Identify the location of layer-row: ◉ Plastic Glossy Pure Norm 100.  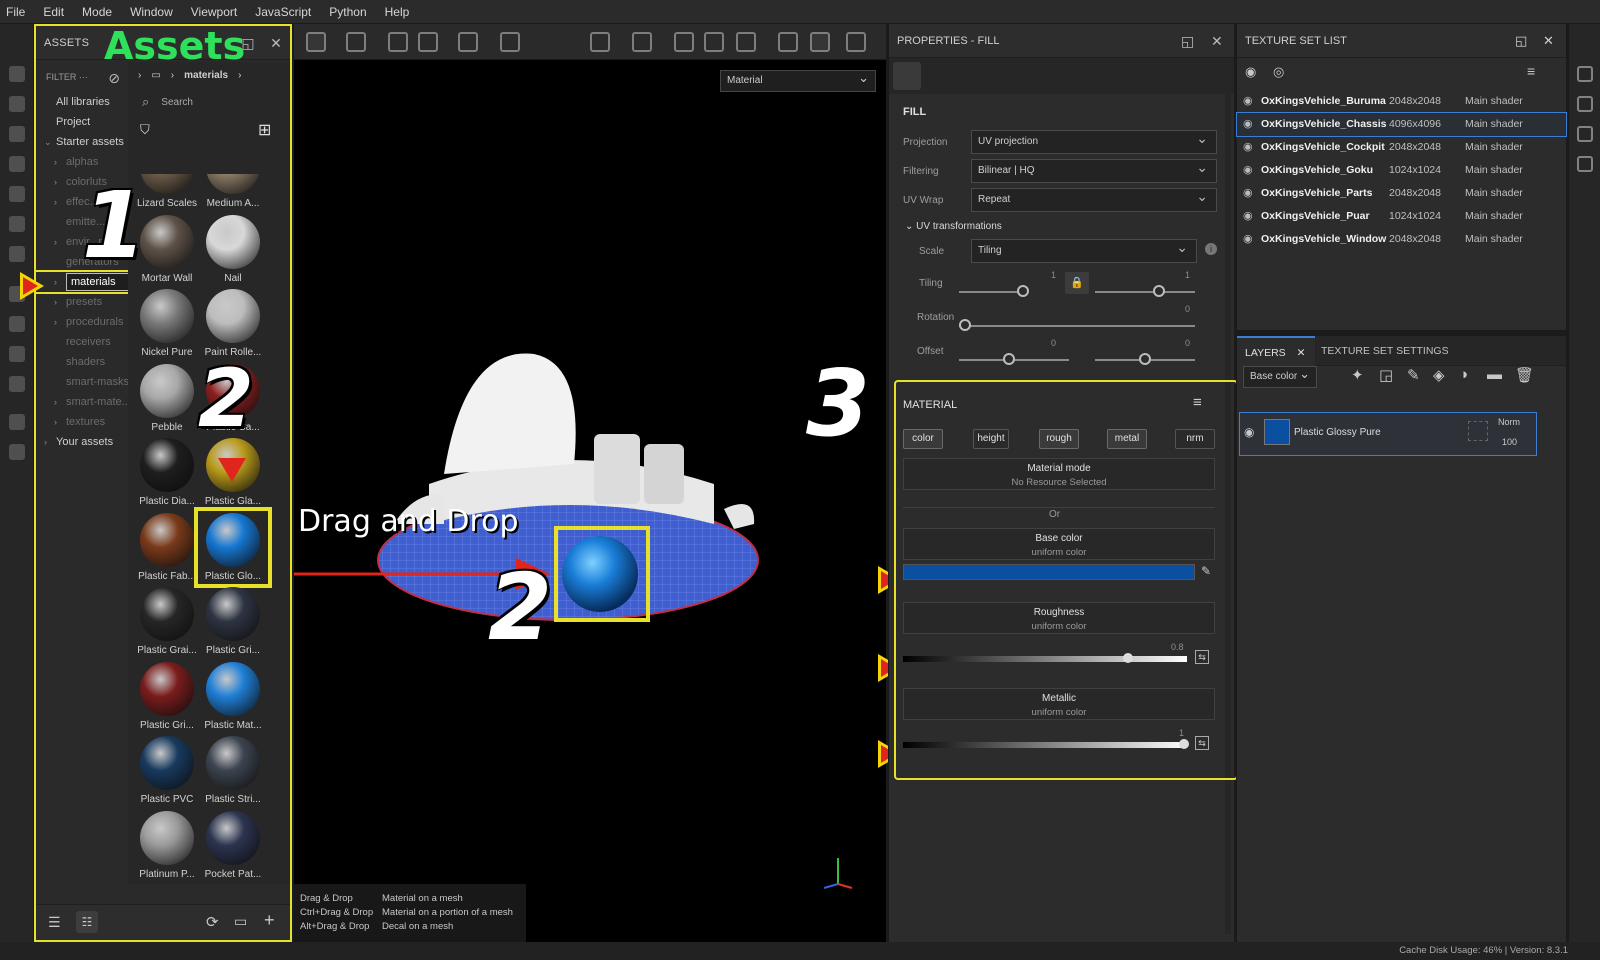
(1388, 434).